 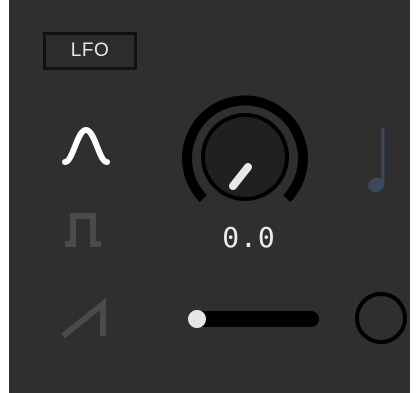 I want to click on sawtooth-wave-icon, so click(x=83, y=318).